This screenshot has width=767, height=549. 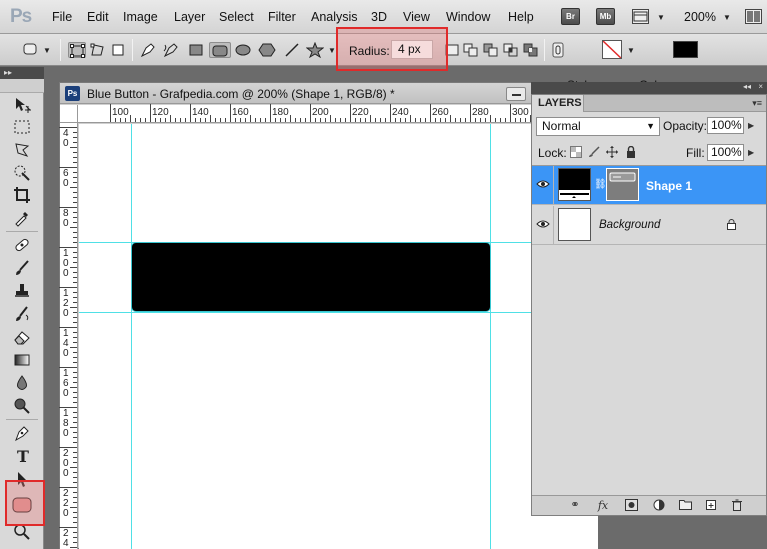 What do you see at coordinates (725, 125) in the screenshot?
I see `opacity-input: 100%` at bounding box center [725, 125].